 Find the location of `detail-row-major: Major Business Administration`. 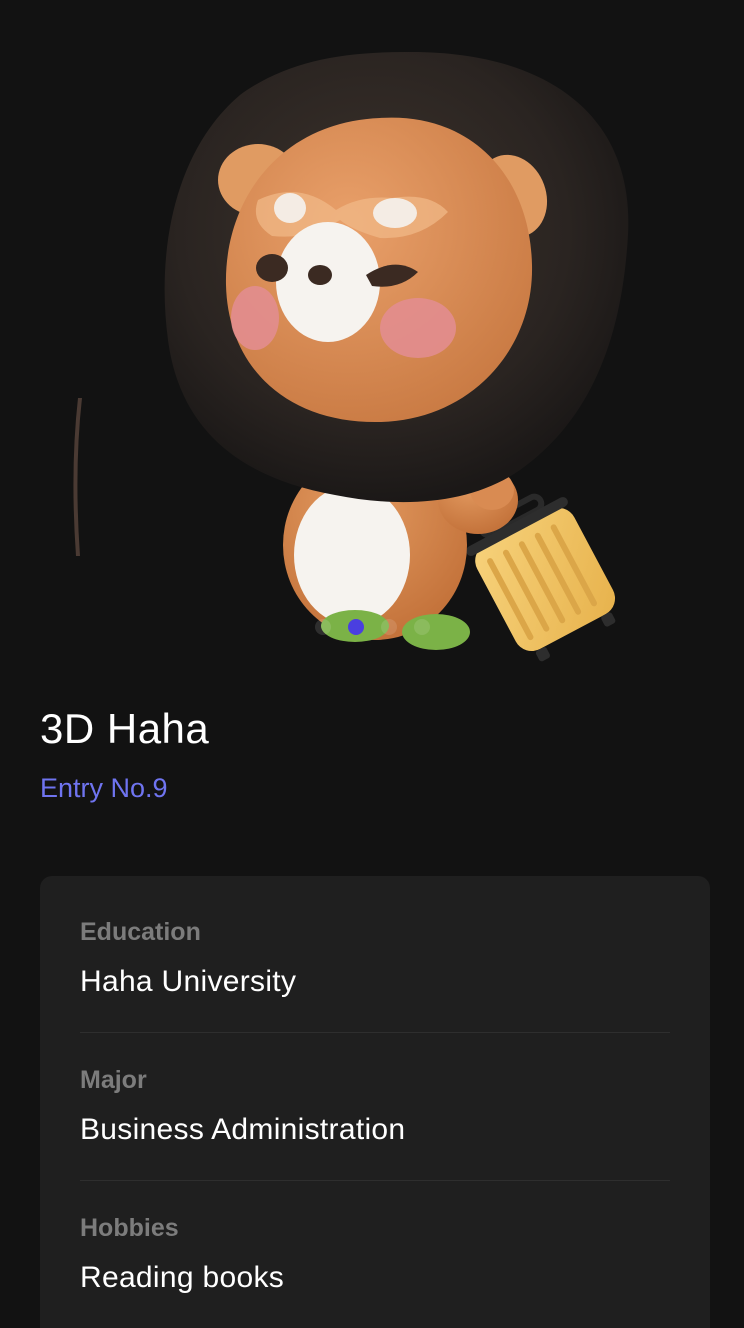

detail-row-major: Major Business Administration is located at coordinates (375, 1107).